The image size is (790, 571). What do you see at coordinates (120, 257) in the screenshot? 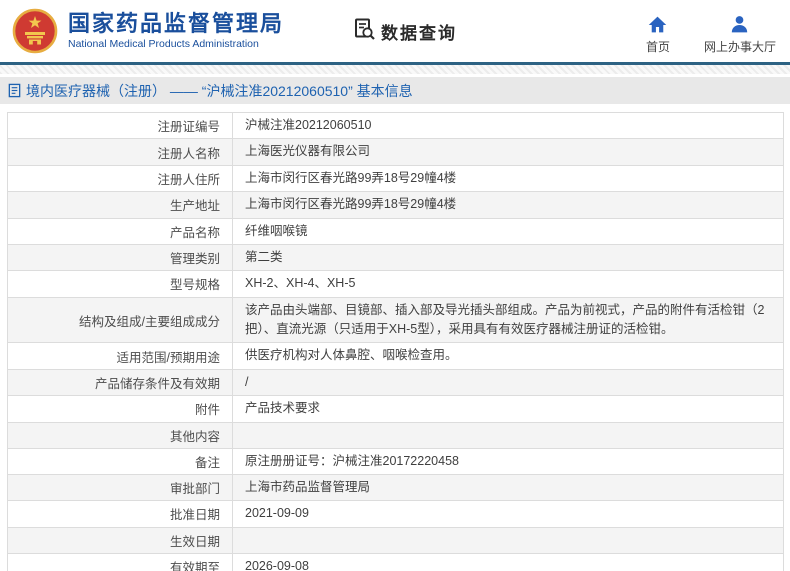
I see `row-label: 管理类别` at bounding box center [120, 257].